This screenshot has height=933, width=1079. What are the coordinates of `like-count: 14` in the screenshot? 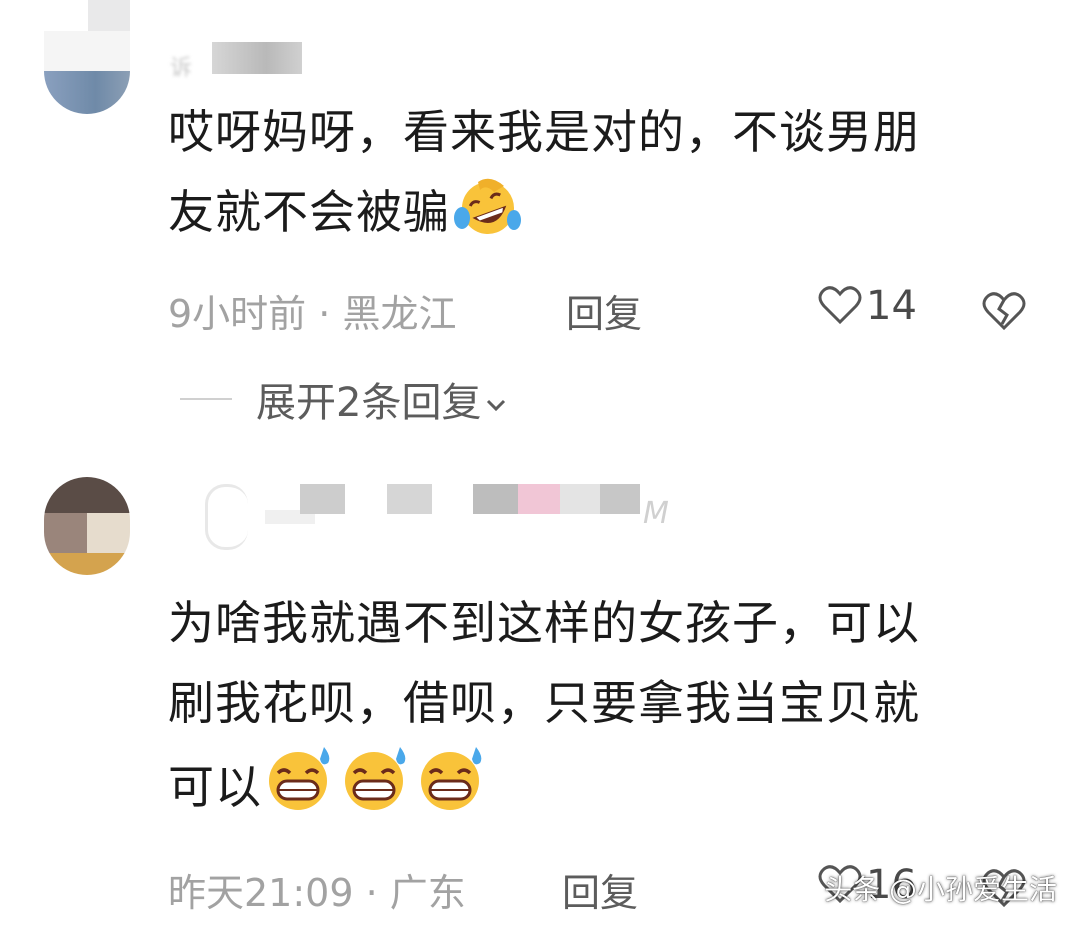 It's located at (891, 306).